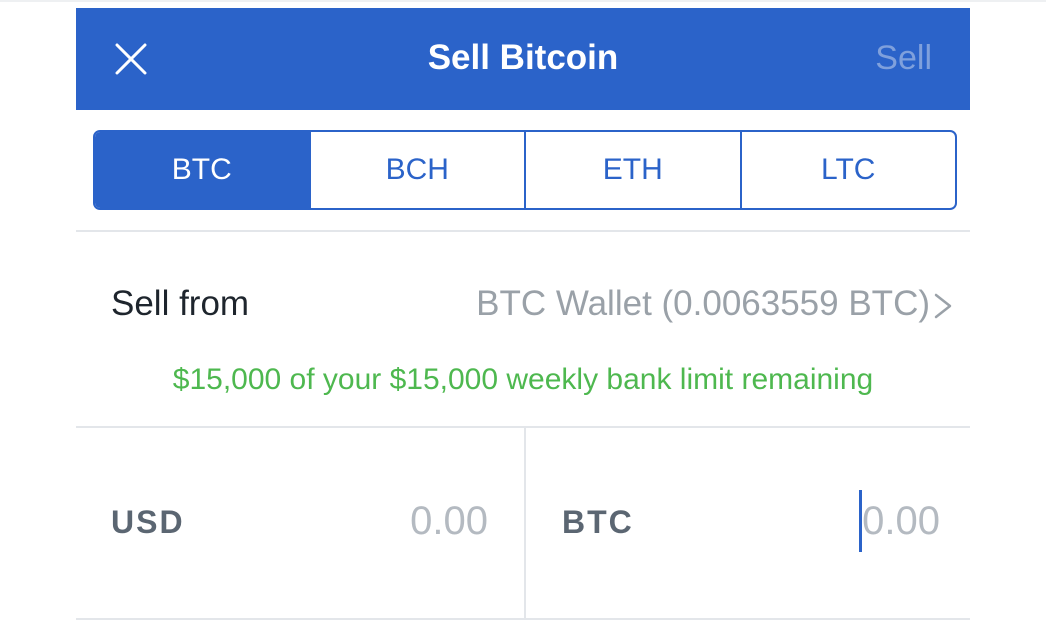 Image resolution: width=1046 pixels, height=630 pixels. What do you see at coordinates (860, 521) in the screenshot?
I see `text-cursor` at bounding box center [860, 521].